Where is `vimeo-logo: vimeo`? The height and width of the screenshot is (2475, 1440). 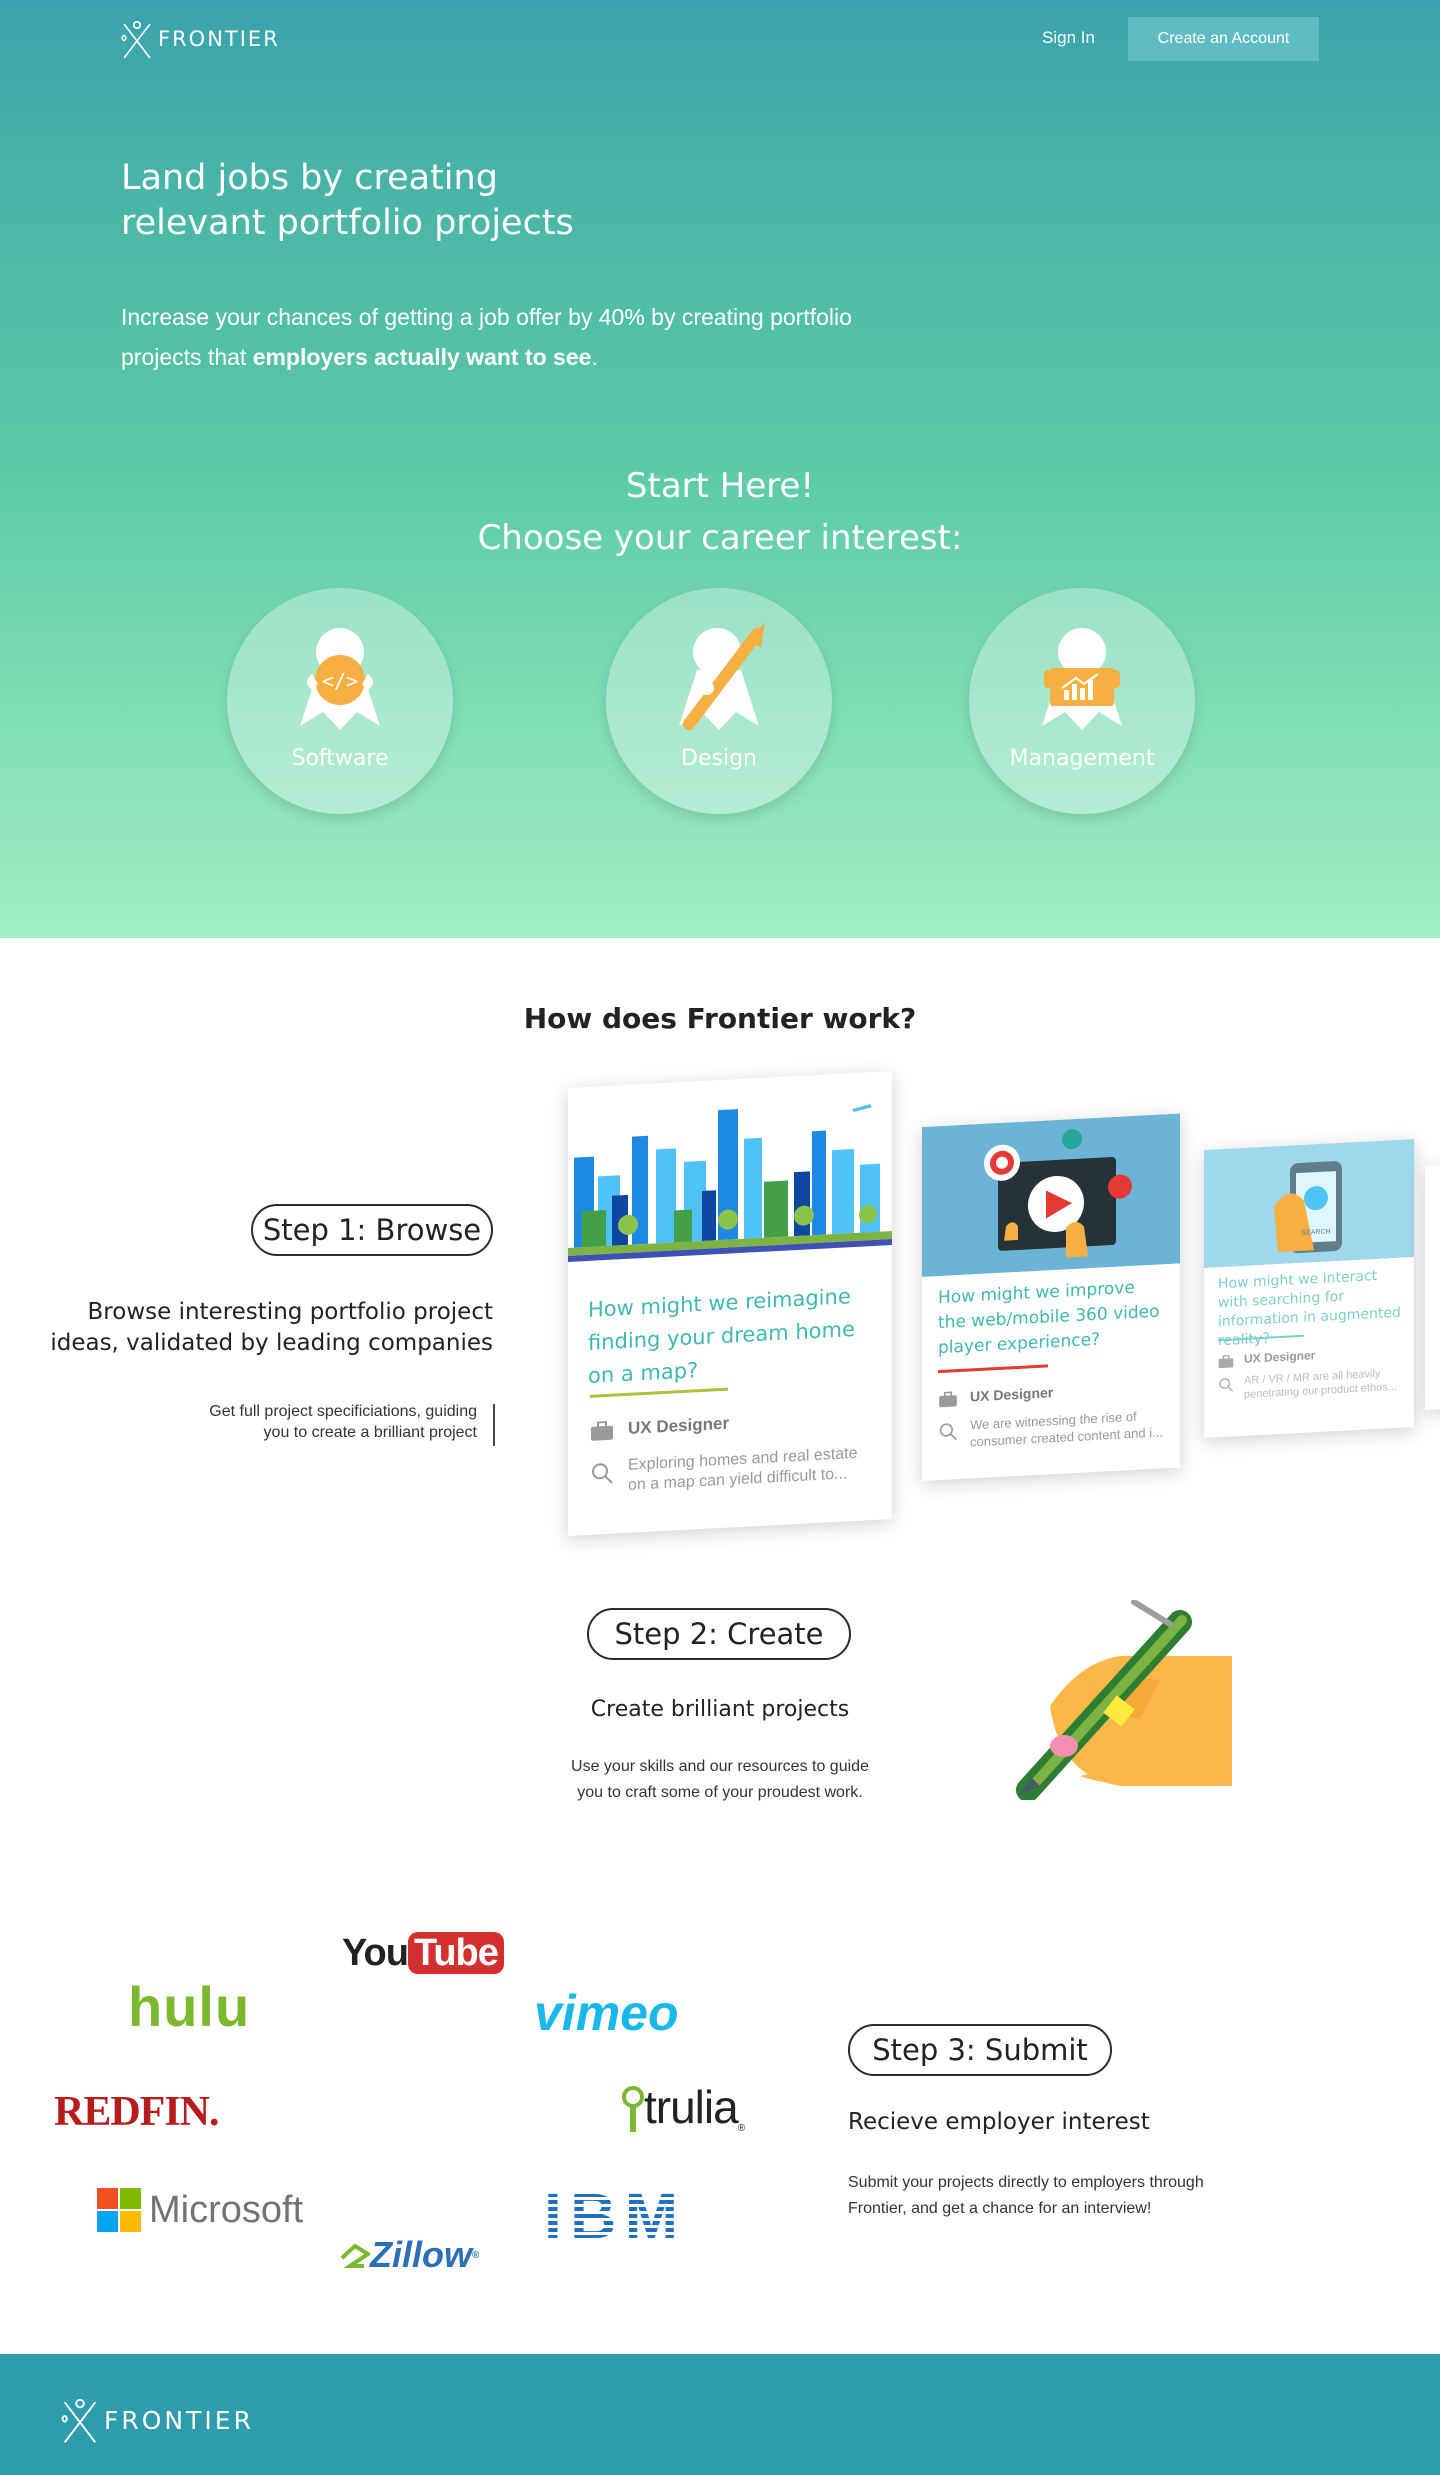
vimeo-logo: vimeo is located at coordinates (606, 2013).